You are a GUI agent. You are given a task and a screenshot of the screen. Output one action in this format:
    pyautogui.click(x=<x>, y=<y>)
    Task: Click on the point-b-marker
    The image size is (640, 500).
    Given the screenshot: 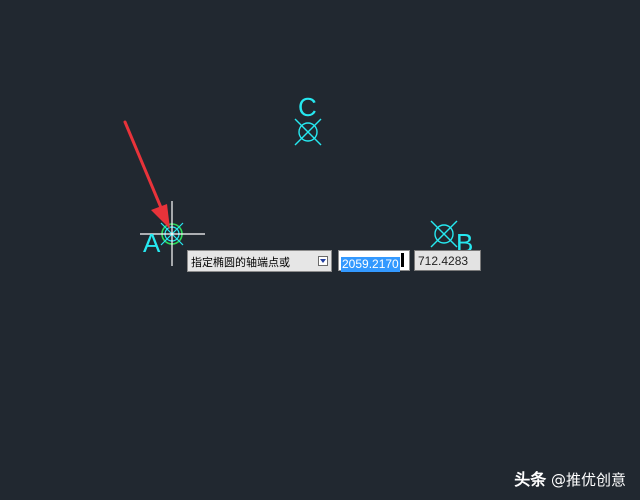 What is the action you would take?
    pyautogui.click(x=444, y=234)
    